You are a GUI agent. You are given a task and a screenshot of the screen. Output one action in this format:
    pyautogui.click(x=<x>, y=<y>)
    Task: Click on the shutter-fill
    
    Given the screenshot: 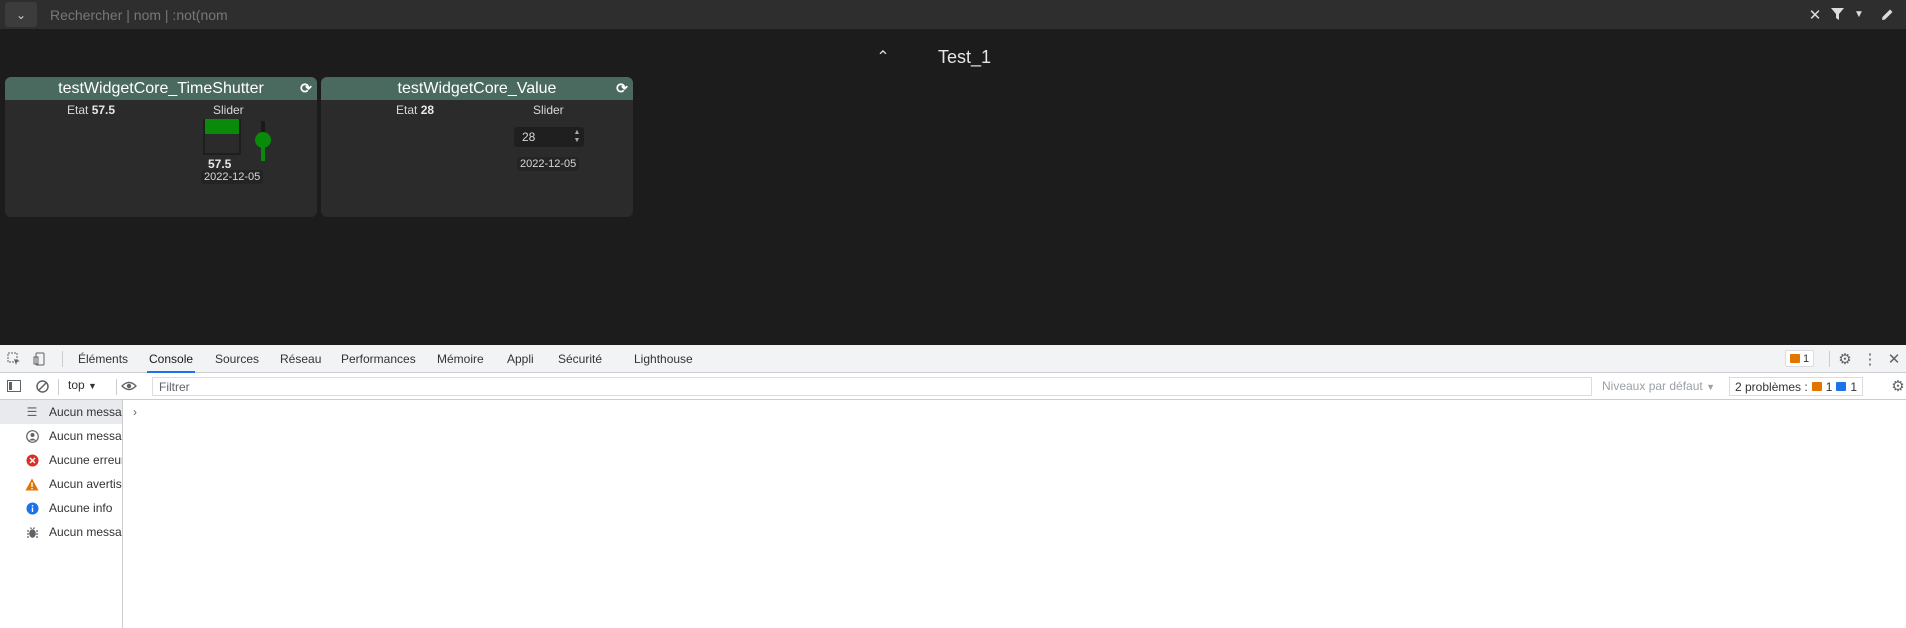 What is the action you would take?
    pyautogui.click(x=222, y=126)
    